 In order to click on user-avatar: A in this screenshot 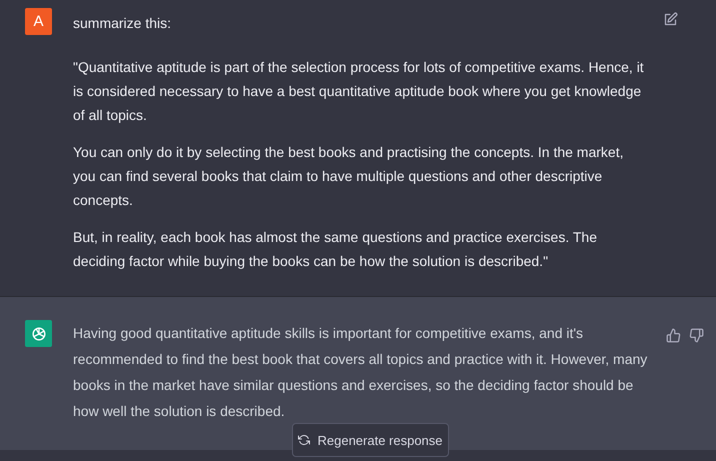, I will do `click(38, 21)`.